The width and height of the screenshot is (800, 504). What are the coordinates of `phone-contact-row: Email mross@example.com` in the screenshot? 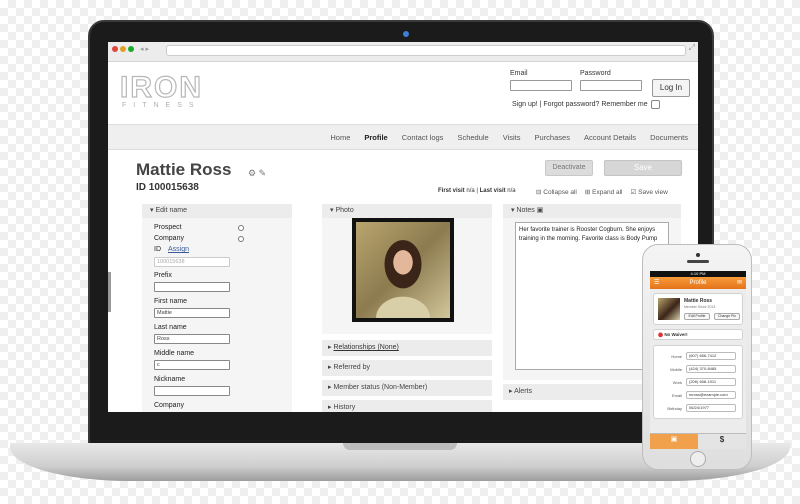 It's located at (698, 395).